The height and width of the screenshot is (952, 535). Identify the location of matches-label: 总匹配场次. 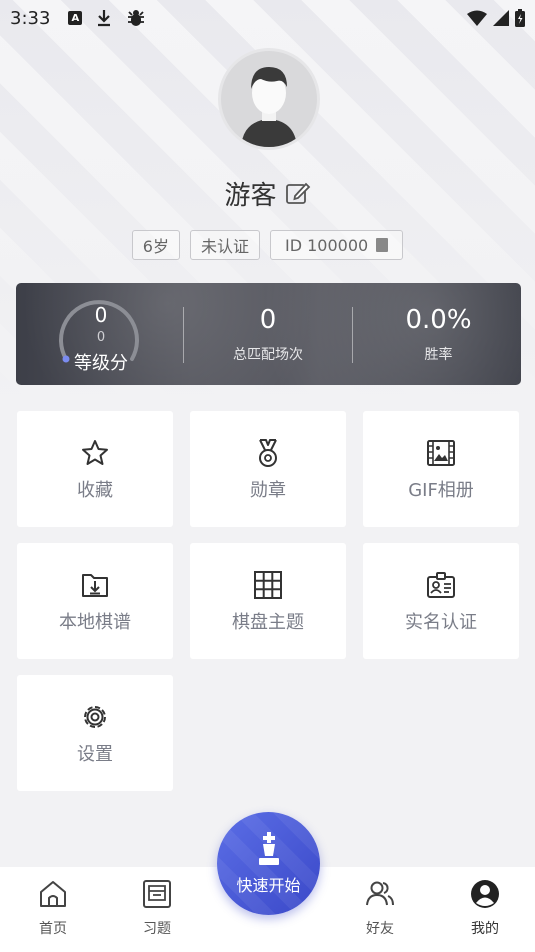
(268, 355).